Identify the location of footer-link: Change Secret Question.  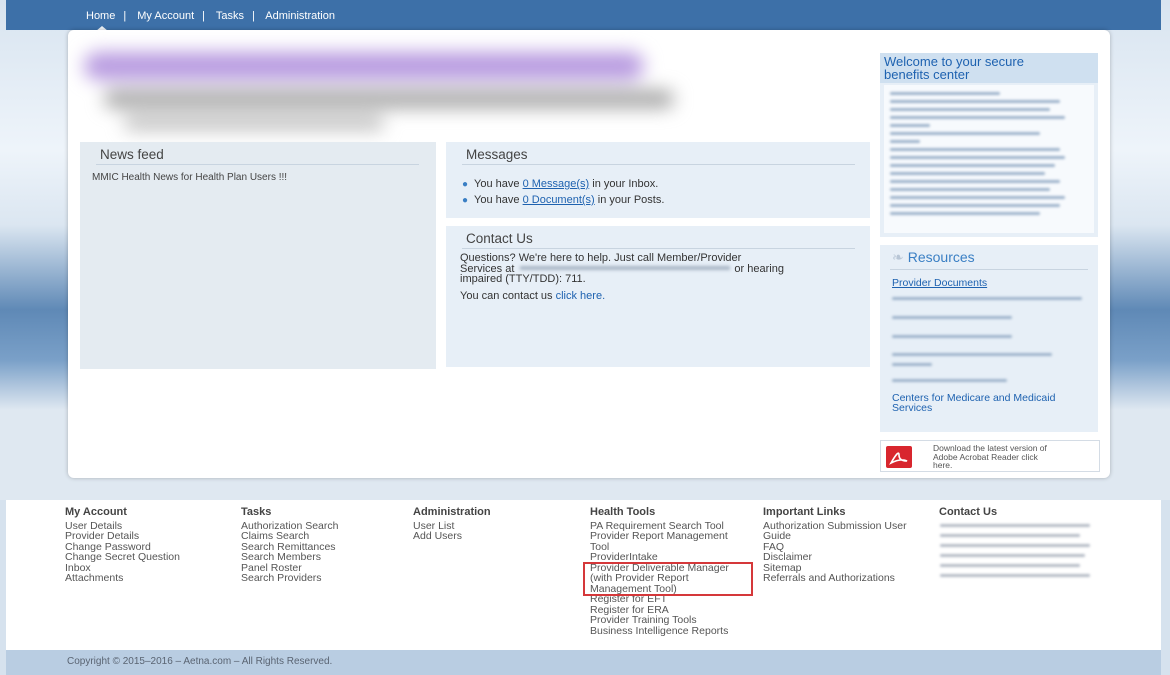
(122, 557).